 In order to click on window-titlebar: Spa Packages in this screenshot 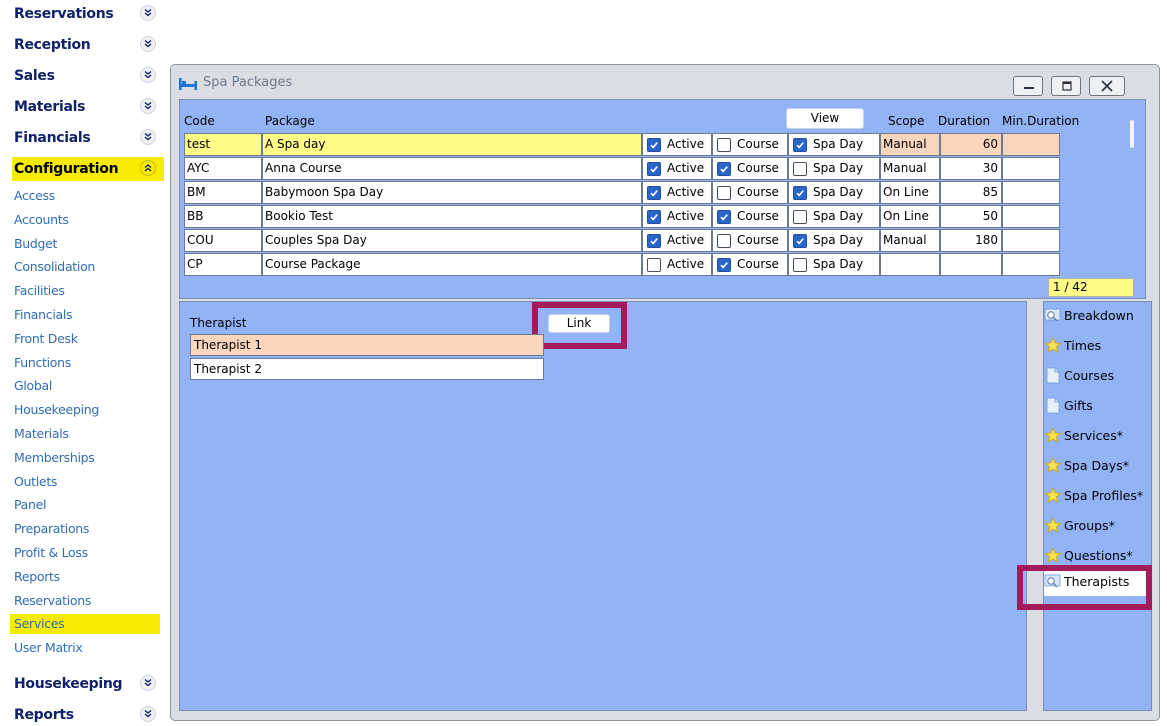, I will do `click(665, 82)`.